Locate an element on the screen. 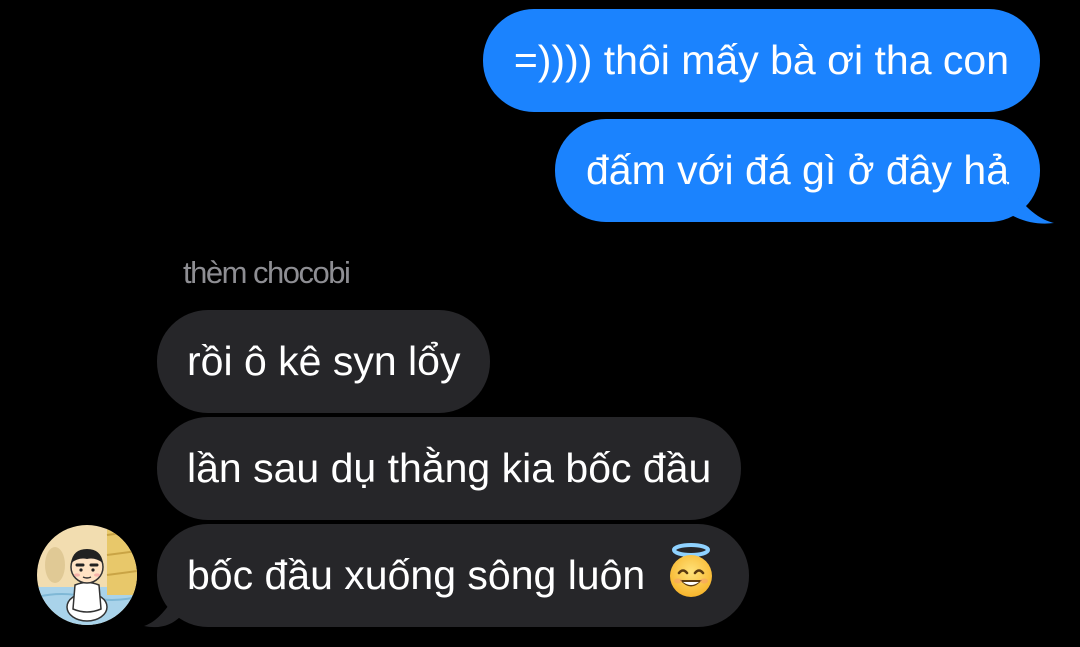  outgoing-message-bubble: =)))) thôi mấy bà ơi tha con is located at coordinates (761, 60).